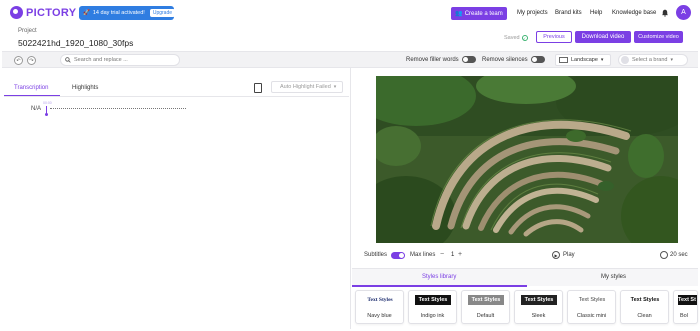 Image resolution: width=700 pixels, height=331 pixels. What do you see at coordinates (665, 13) in the screenshot?
I see `bell-icon` at bounding box center [665, 13].